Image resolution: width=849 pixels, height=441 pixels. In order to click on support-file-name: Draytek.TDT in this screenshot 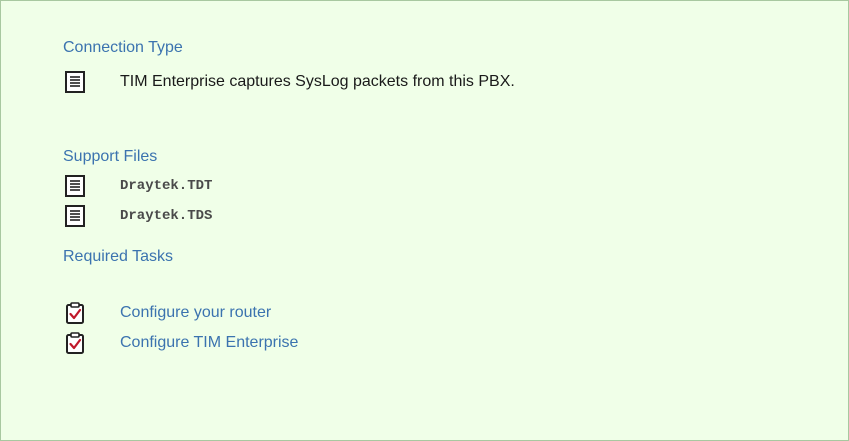, I will do `click(166, 186)`.